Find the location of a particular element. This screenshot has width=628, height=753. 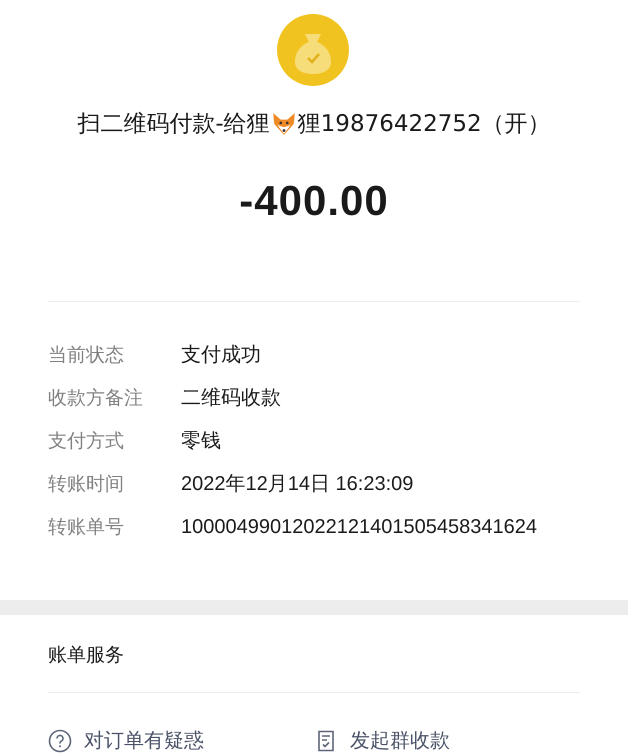

fox-icon is located at coordinates (283, 123).